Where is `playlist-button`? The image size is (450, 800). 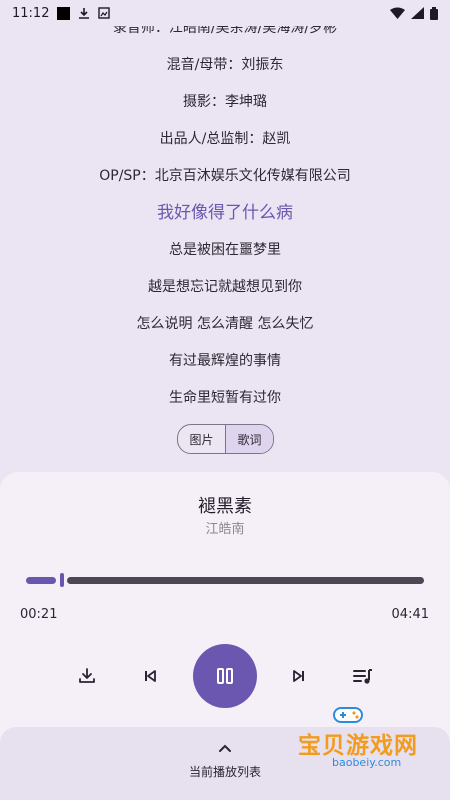
playlist-button is located at coordinates (363, 676).